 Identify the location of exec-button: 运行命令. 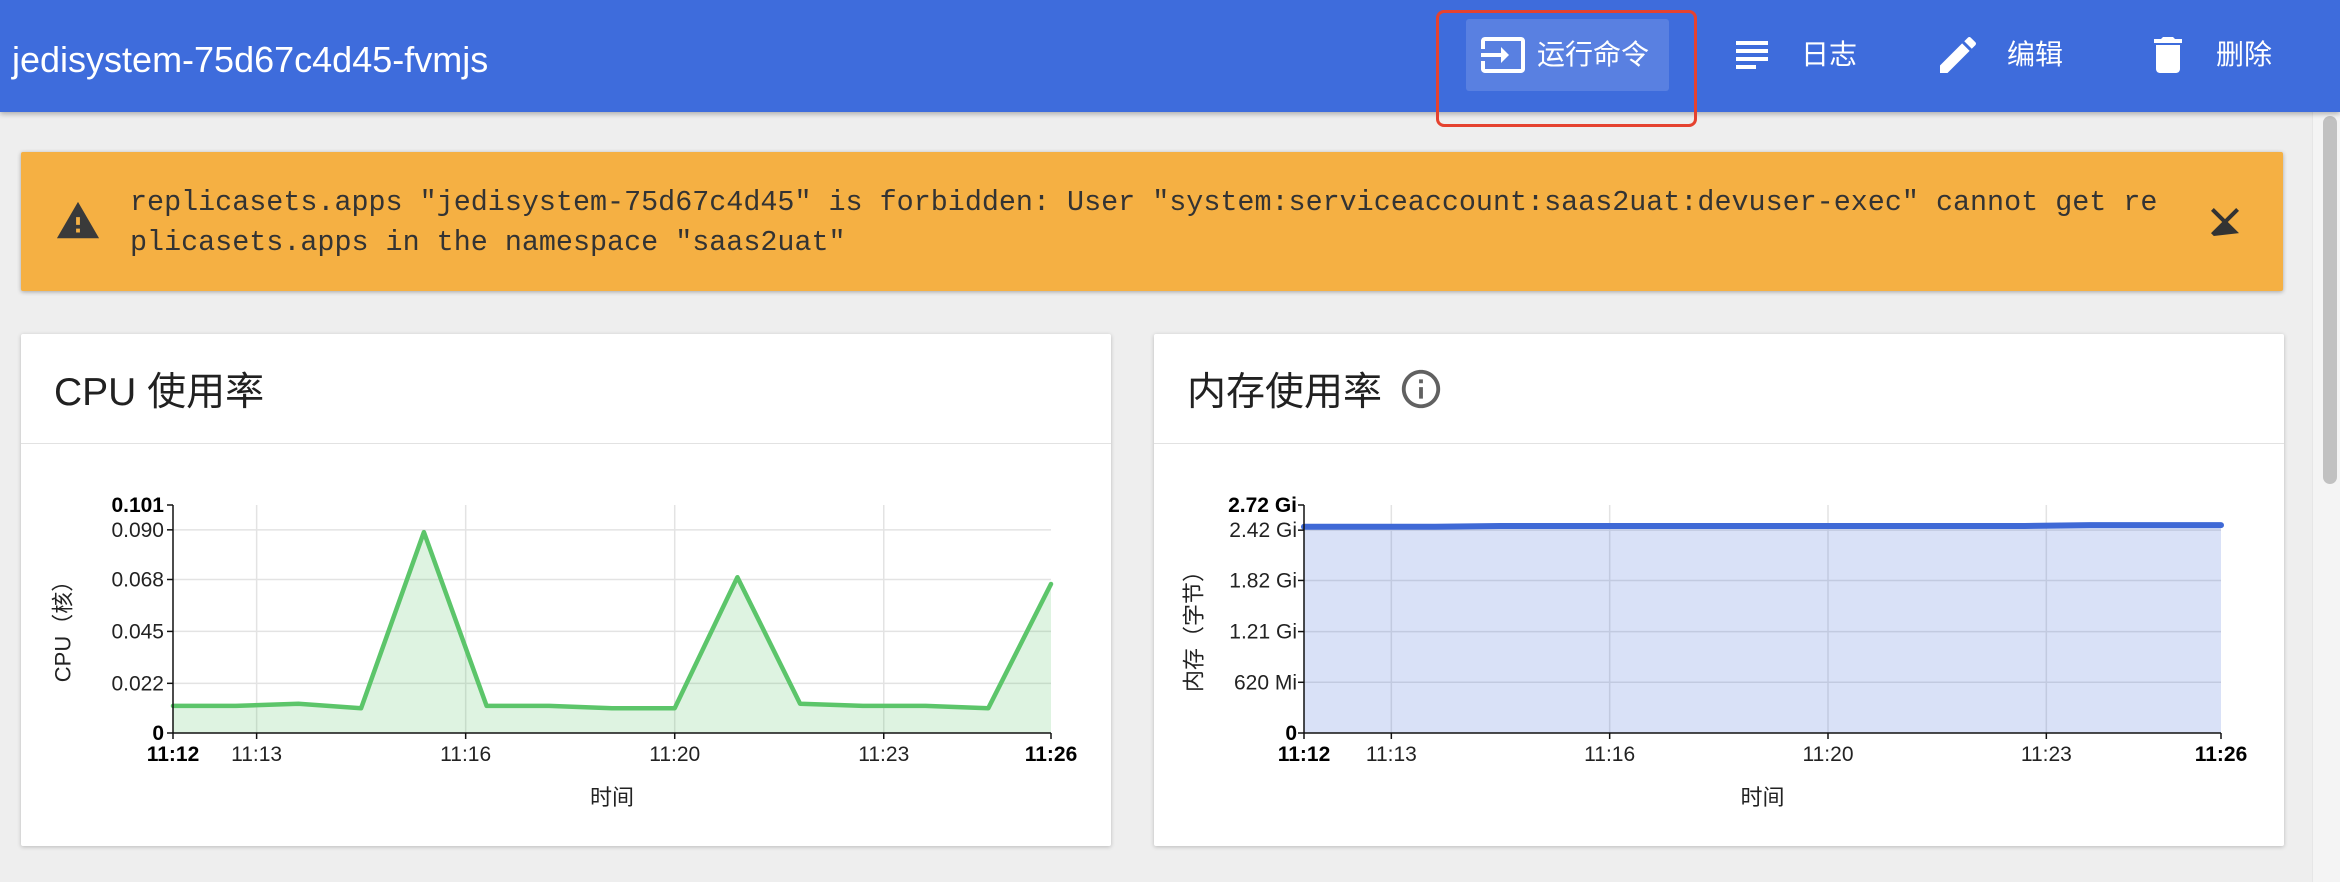
(1567, 55).